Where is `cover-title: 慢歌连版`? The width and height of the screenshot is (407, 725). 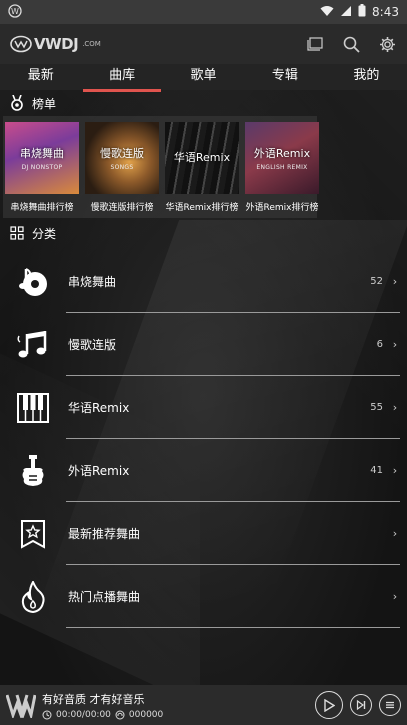 cover-title: 慢歌连版 is located at coordinates (122, 153).